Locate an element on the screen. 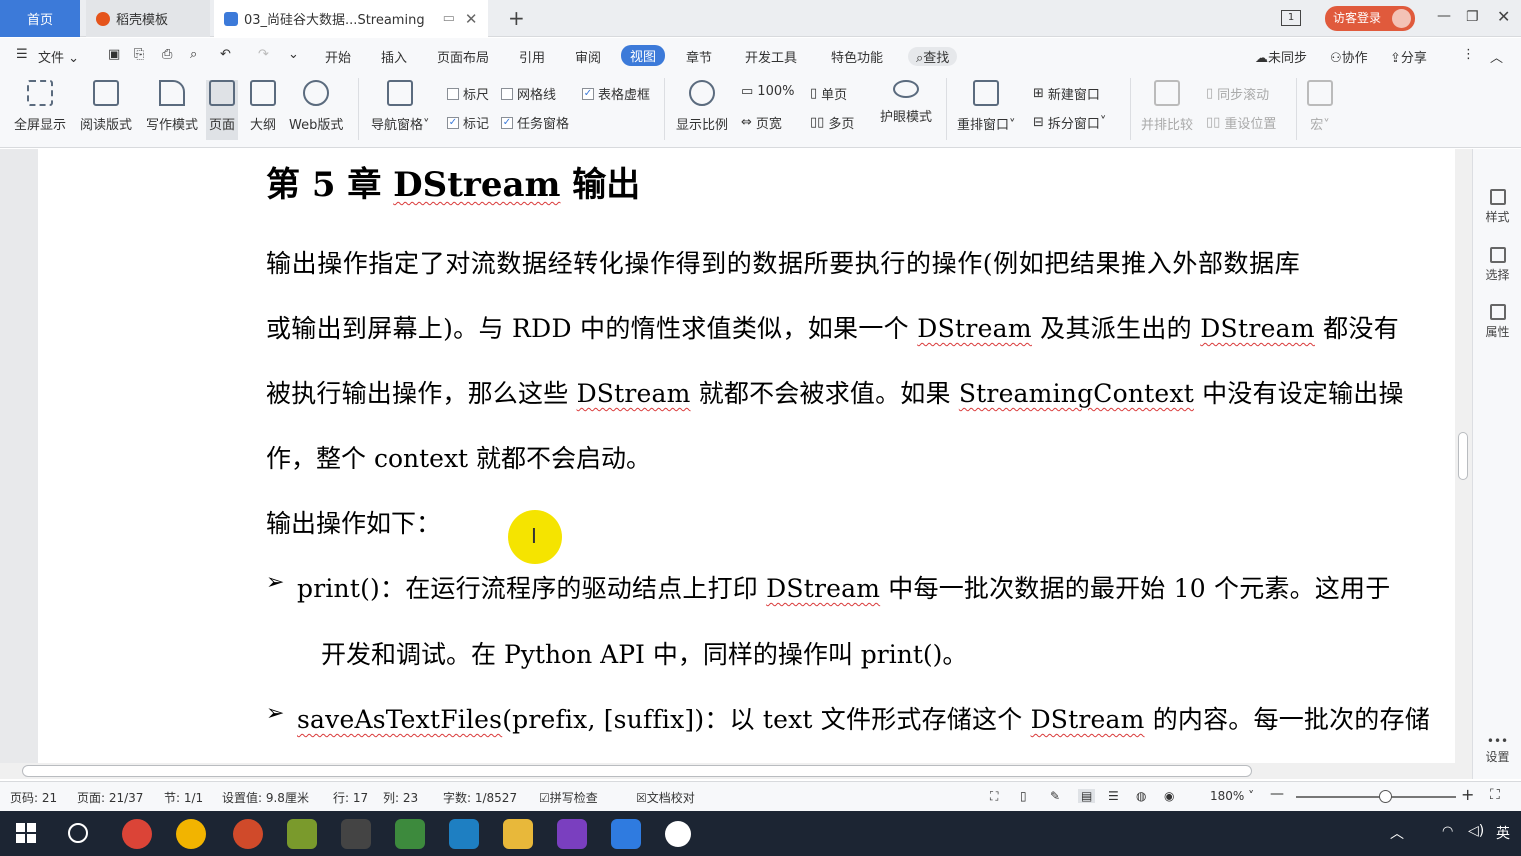 The height and width of the screenshot is (856, 1521). outline-button: 大纲 is located at coordinates (263, 106).